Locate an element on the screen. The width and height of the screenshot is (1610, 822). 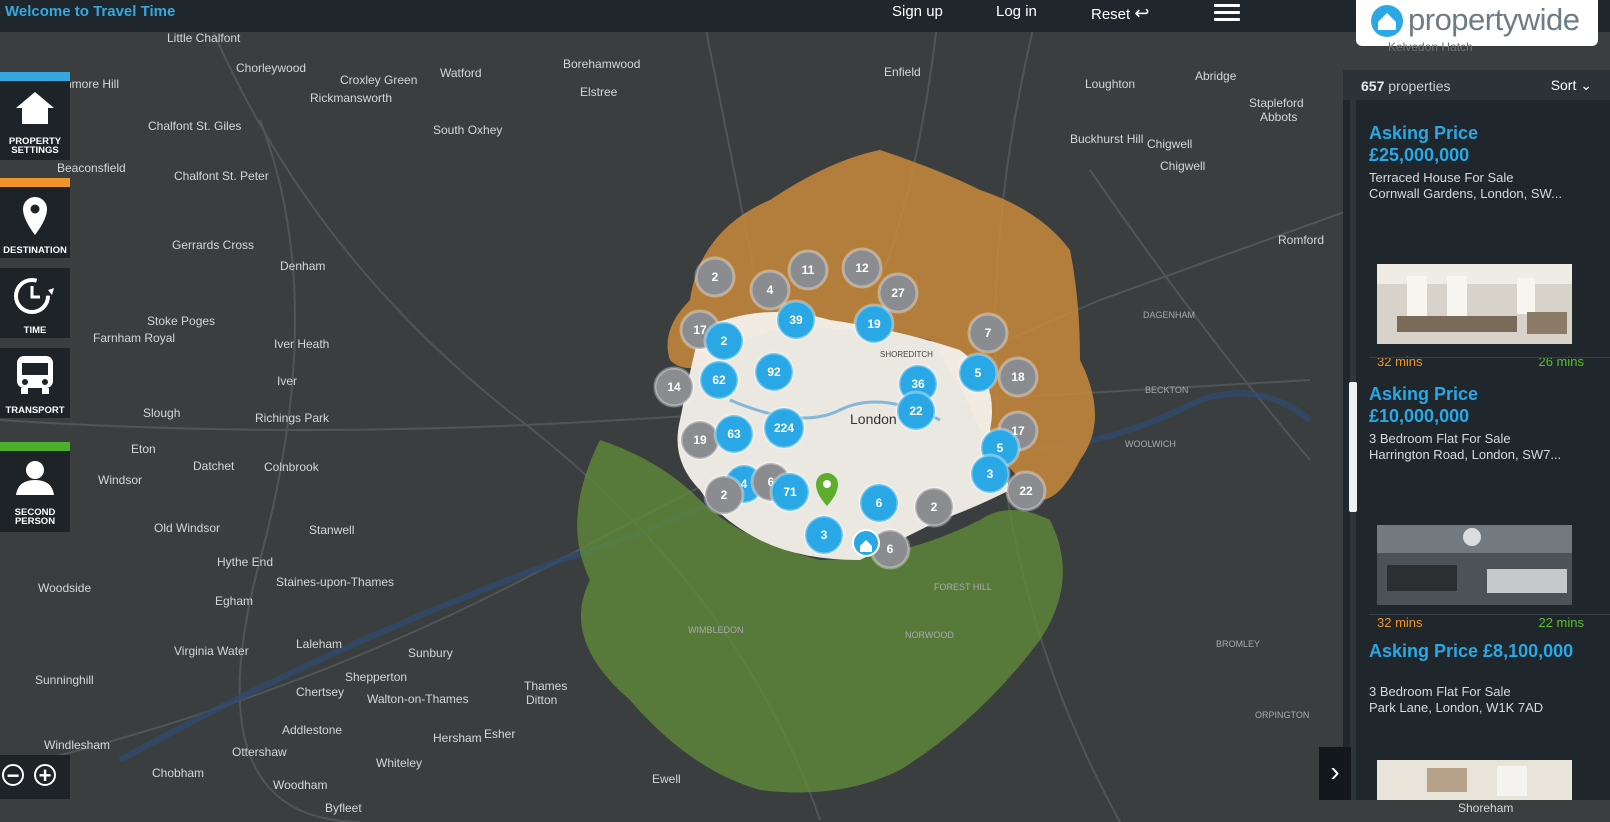
svg-text: Farnham Royal is located at coordinates (134, 338).